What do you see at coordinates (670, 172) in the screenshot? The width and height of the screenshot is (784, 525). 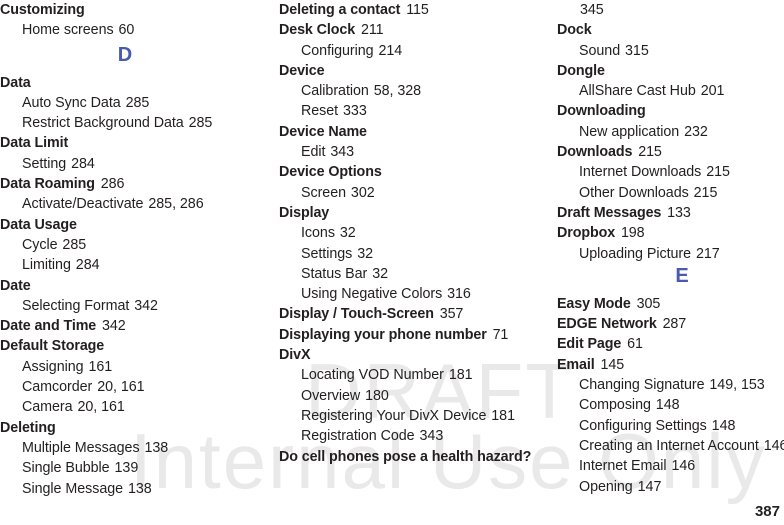 I see `index-entry-sub: Internet Downloads 215` at bounding box center [670, 172].